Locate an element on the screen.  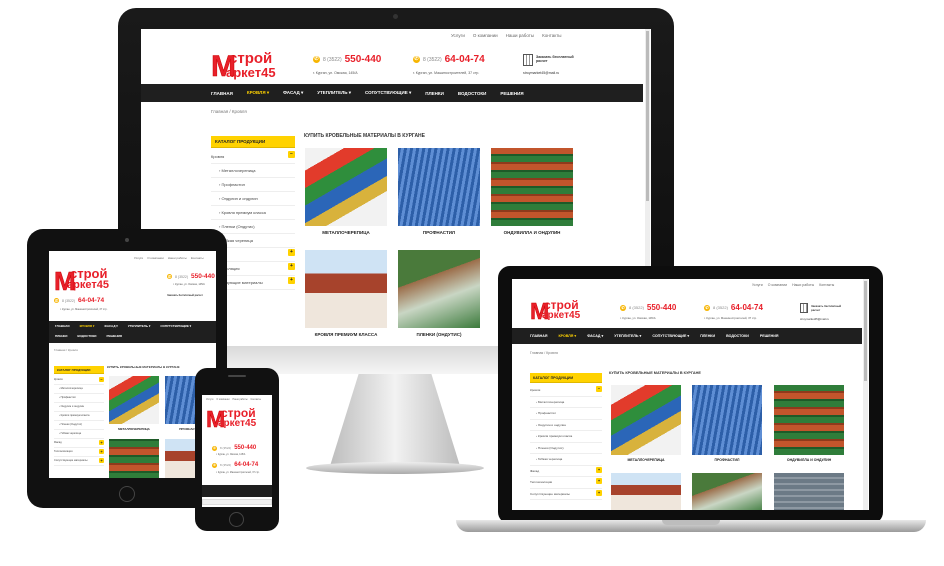
product-tile: КРОВЛЯ ПРЕМИУМ КЛАССА is located at coordinates (346, 296).